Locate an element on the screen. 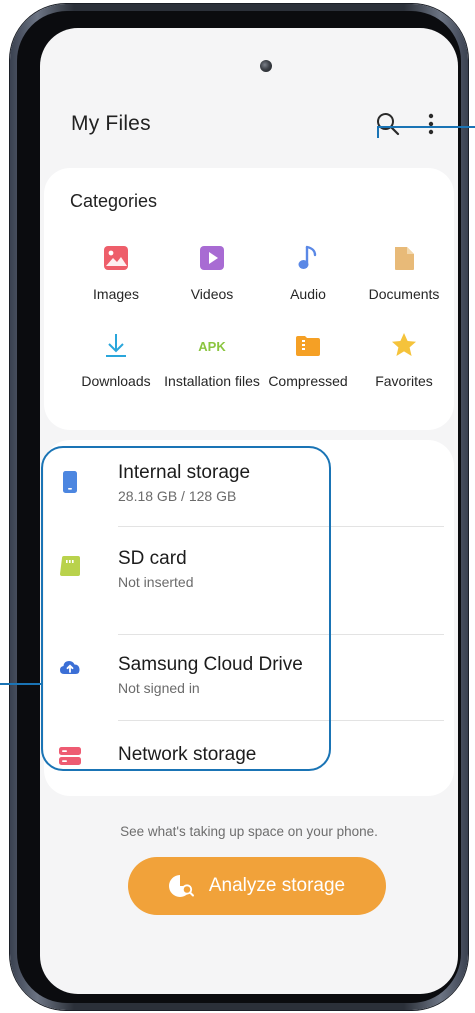 This screenshot has width=475, height=1013. more-options-icon is located at coordinates (431, 124).